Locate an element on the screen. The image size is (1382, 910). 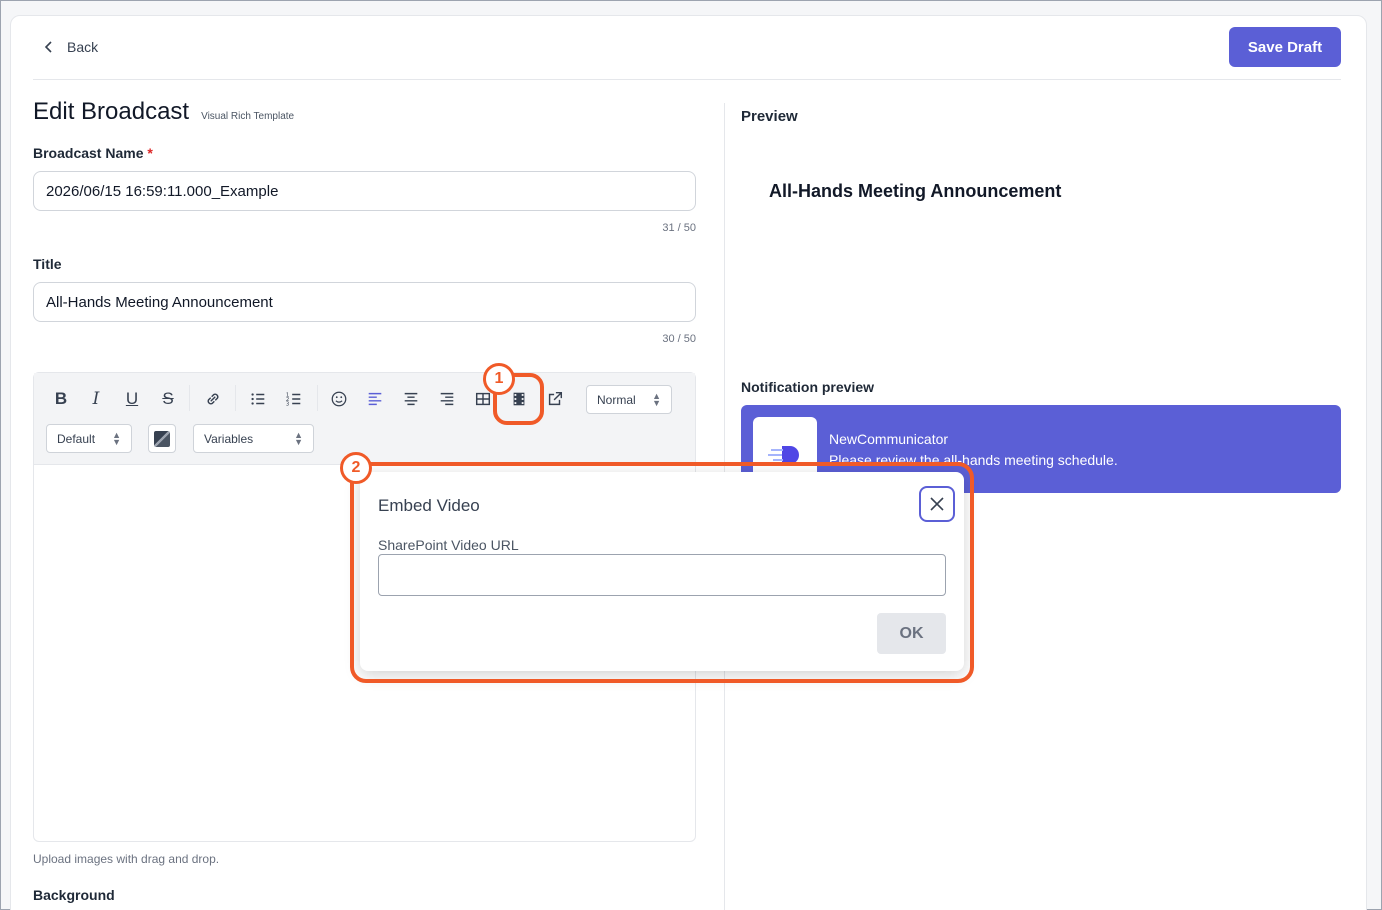
emoji-button is located at coordinates (339, 399).